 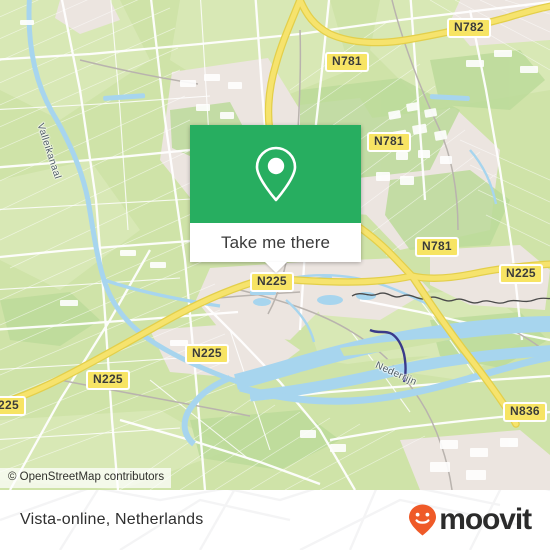 I want to click on callout-pin-area, so click(x=275, y=174).